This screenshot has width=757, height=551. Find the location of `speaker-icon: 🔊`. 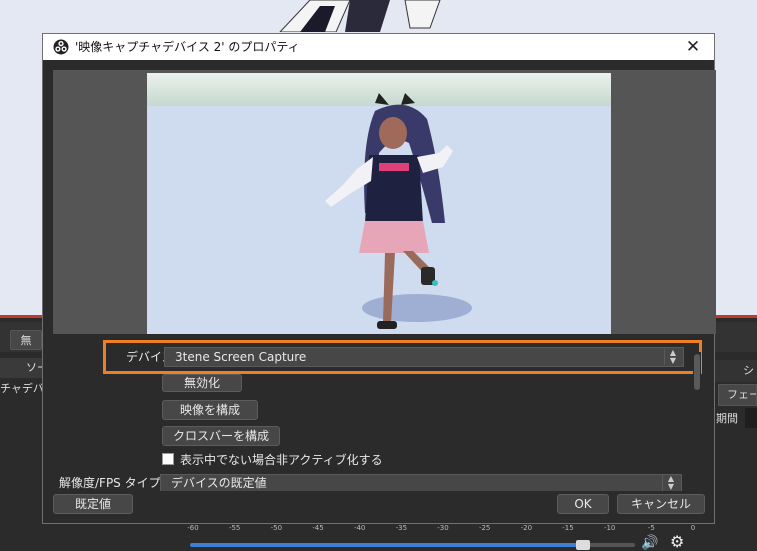

speaker-icon: 🔊 is located at coordinates (651, 543).